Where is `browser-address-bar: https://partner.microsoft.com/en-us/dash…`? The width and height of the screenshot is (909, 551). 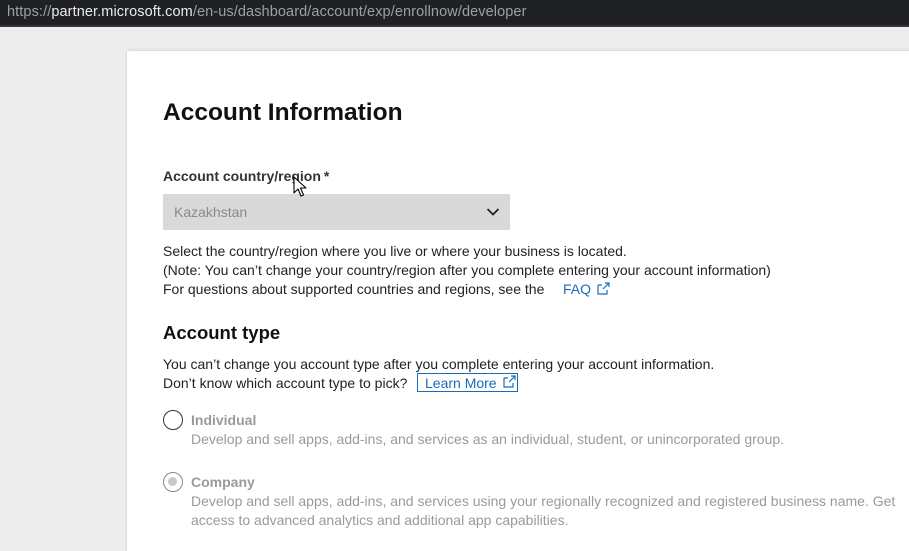 browser-address-bar: https://partner.microsoft.com/en-us/dash… is located at coordinates (454, 13).